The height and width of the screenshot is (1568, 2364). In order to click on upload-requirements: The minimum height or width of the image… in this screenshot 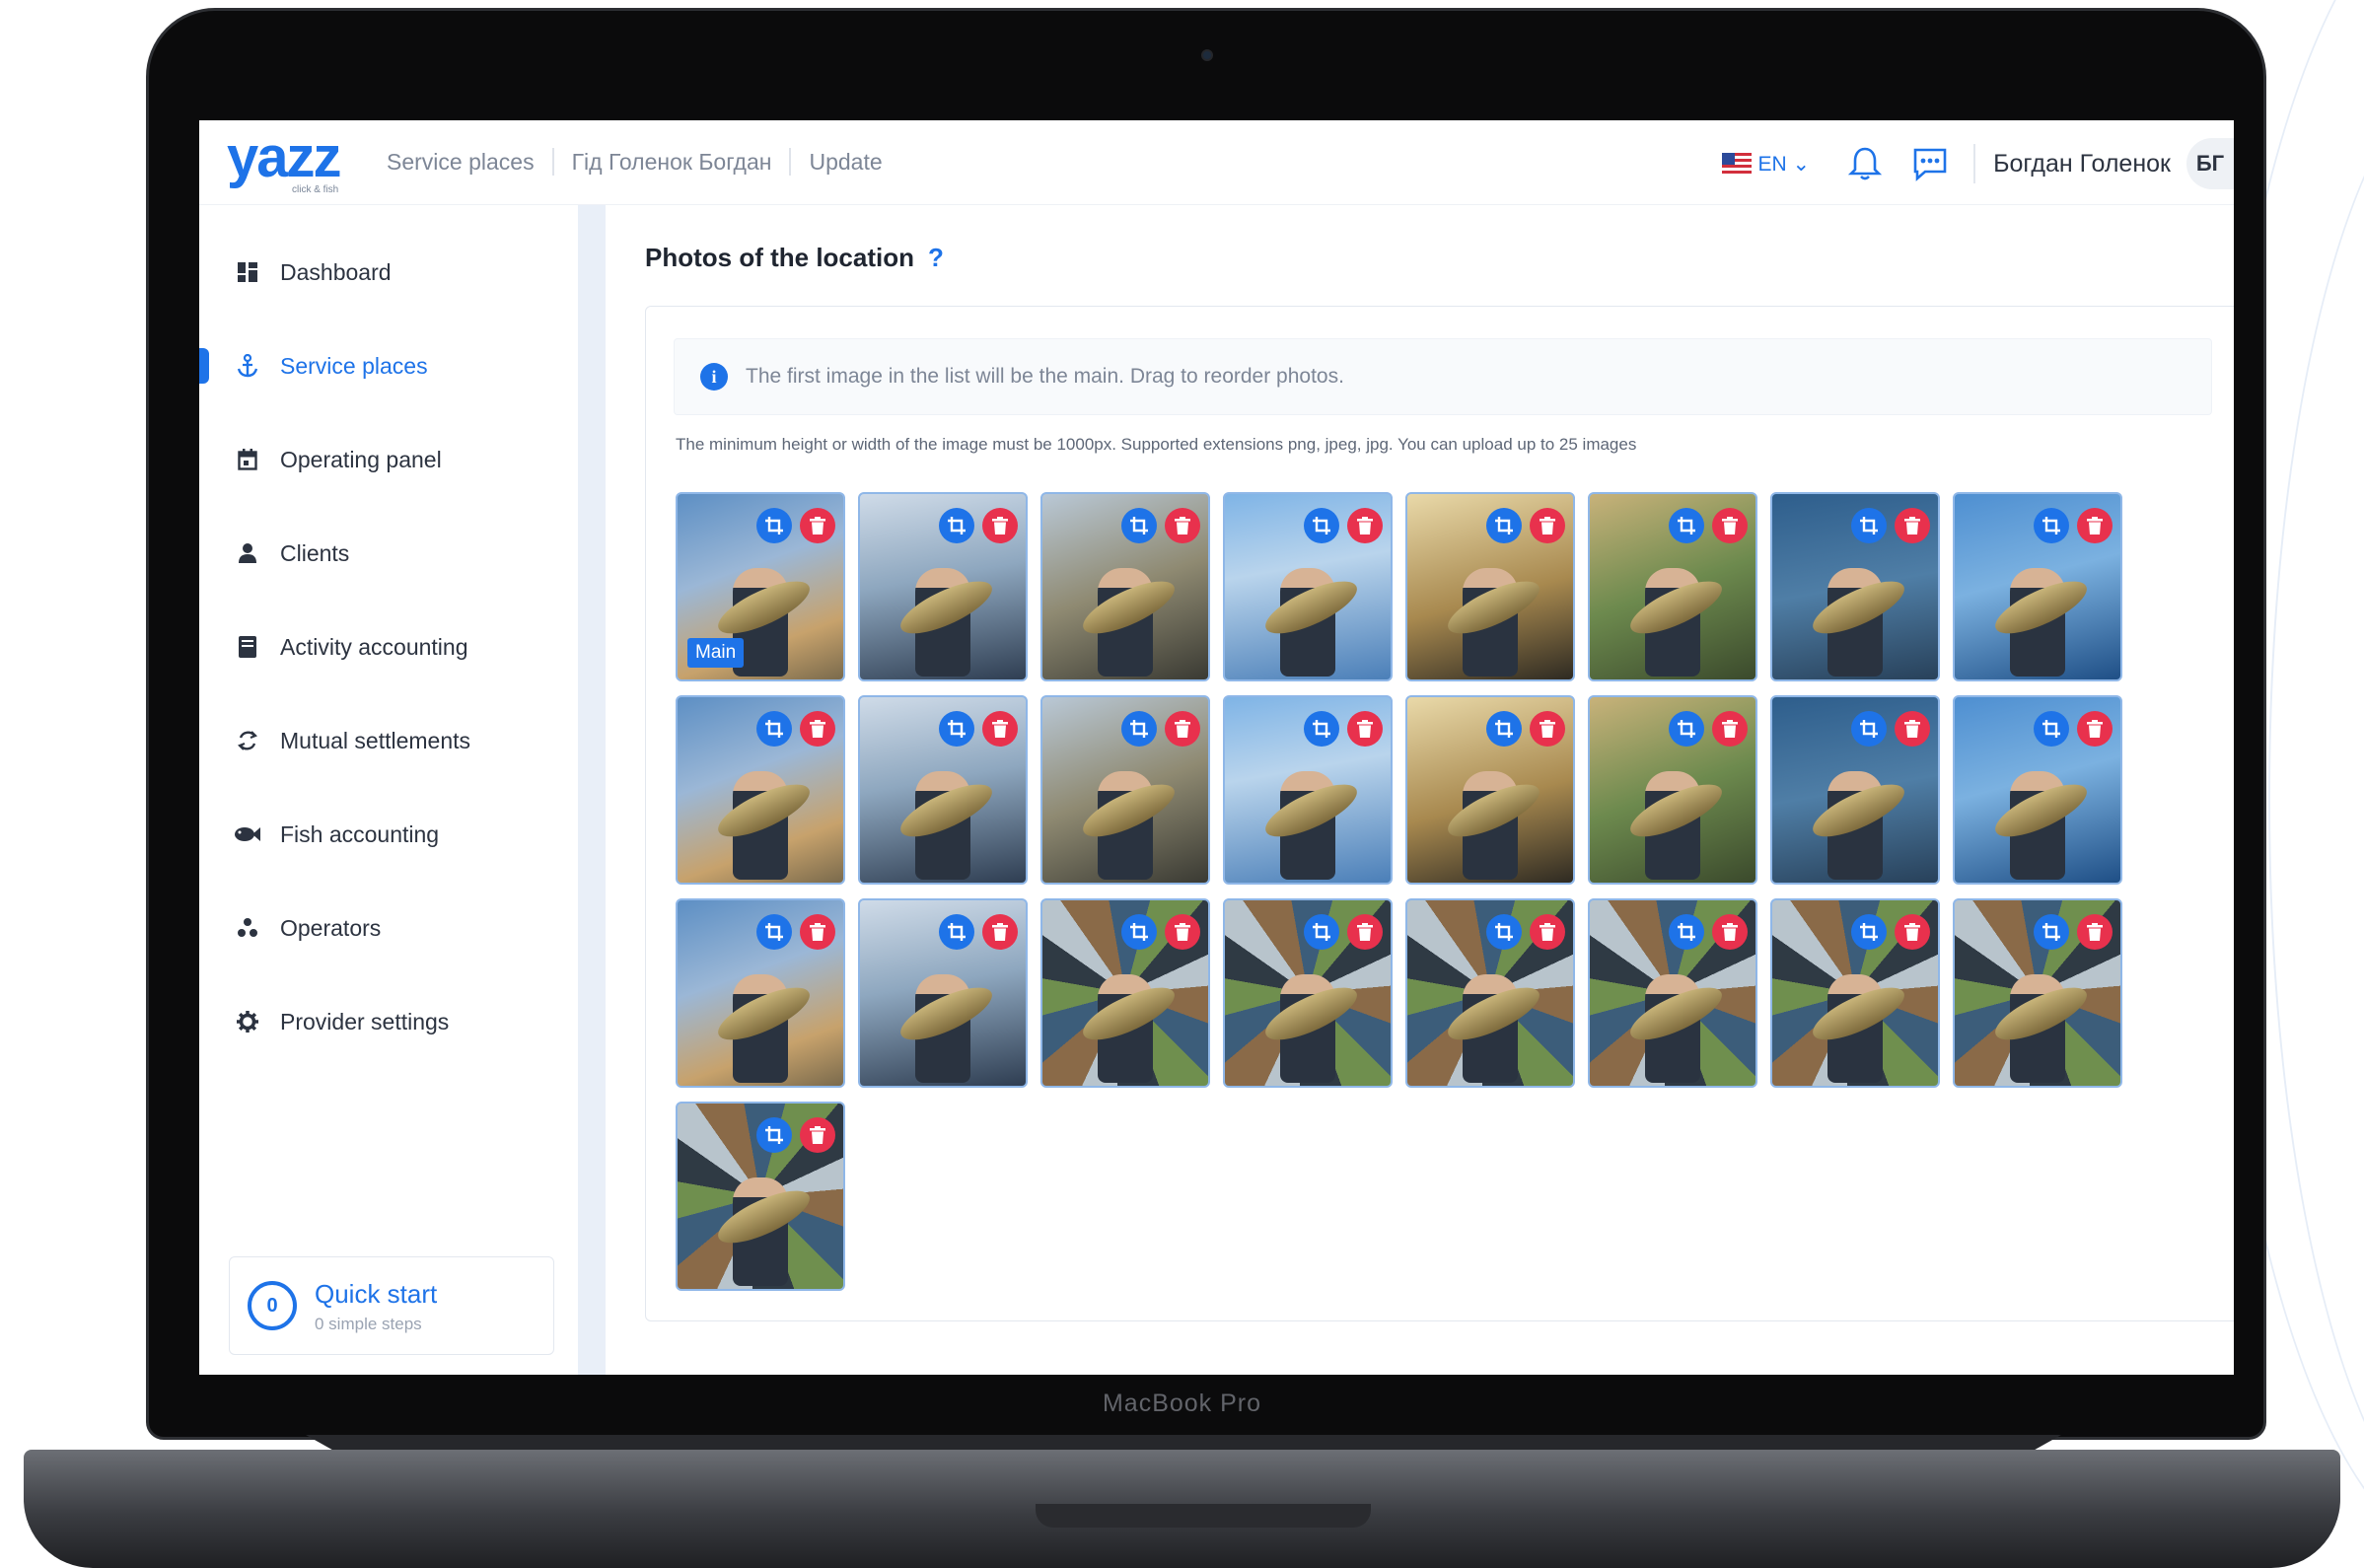, I will do `click(1156, 444)`.